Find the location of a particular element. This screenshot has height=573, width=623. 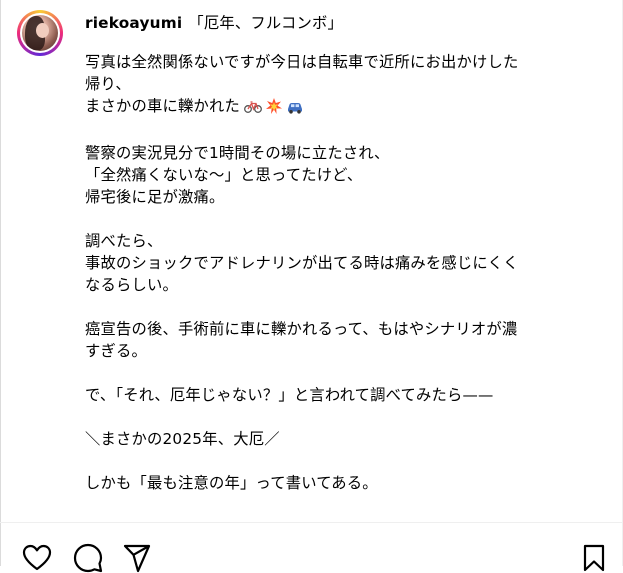

caption-paragraph: で、「それ、厄年じゃない？」と言われて調べてみたら—— is located at coordinates (335, 395).